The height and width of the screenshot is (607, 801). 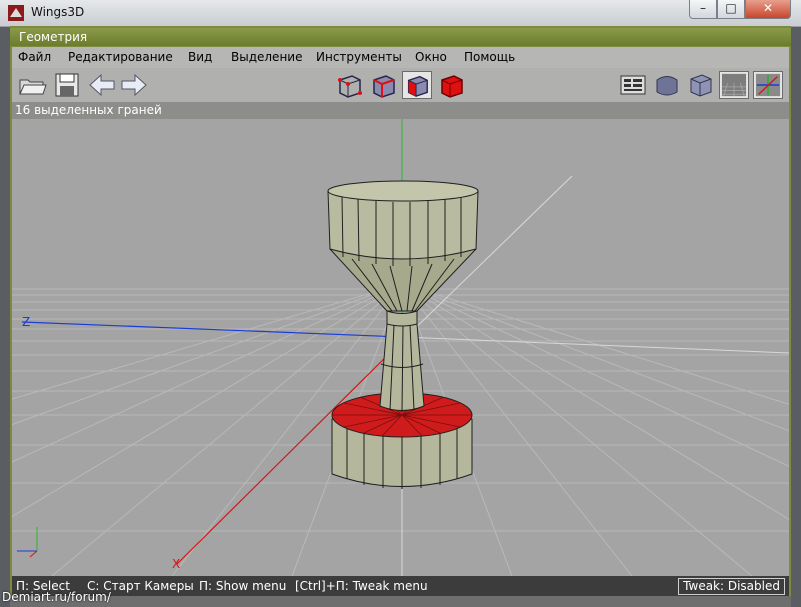 What do you see at coordinates (796, 316) in the screenshot?
I see `right-desktop-strip` at bounding box center [796, 316].